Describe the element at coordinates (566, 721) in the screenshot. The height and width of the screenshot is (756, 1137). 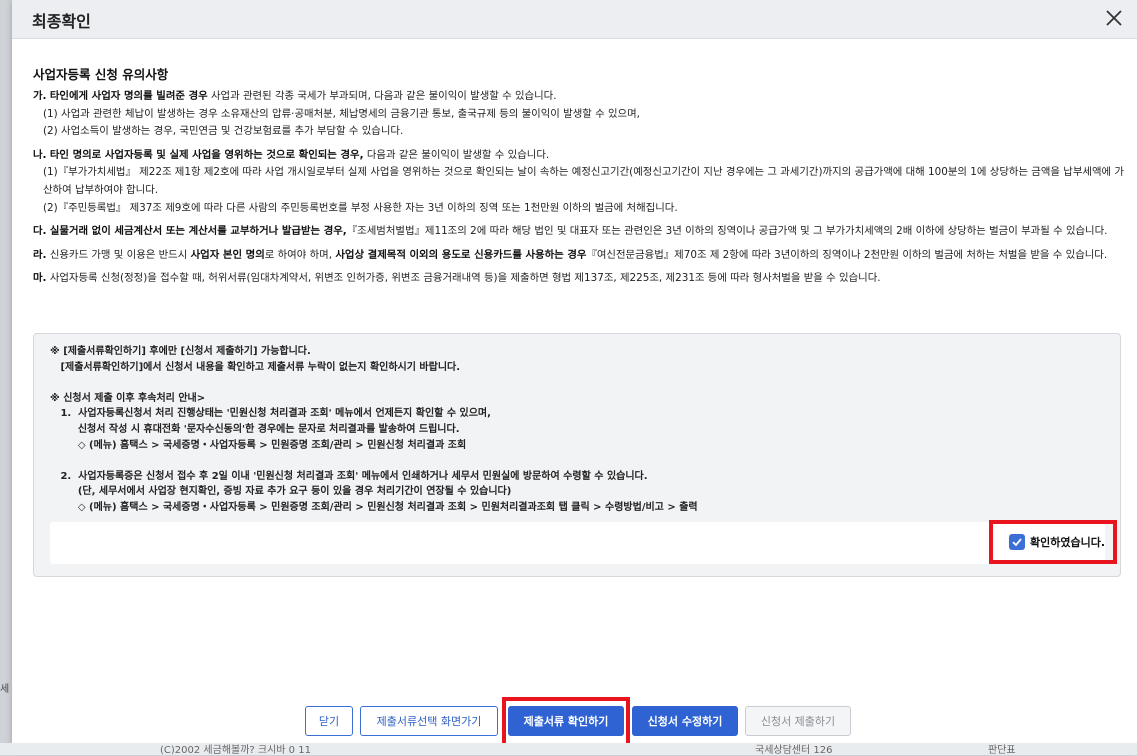
I see `check-docs-button: 제출서류 확인하기` at that location.